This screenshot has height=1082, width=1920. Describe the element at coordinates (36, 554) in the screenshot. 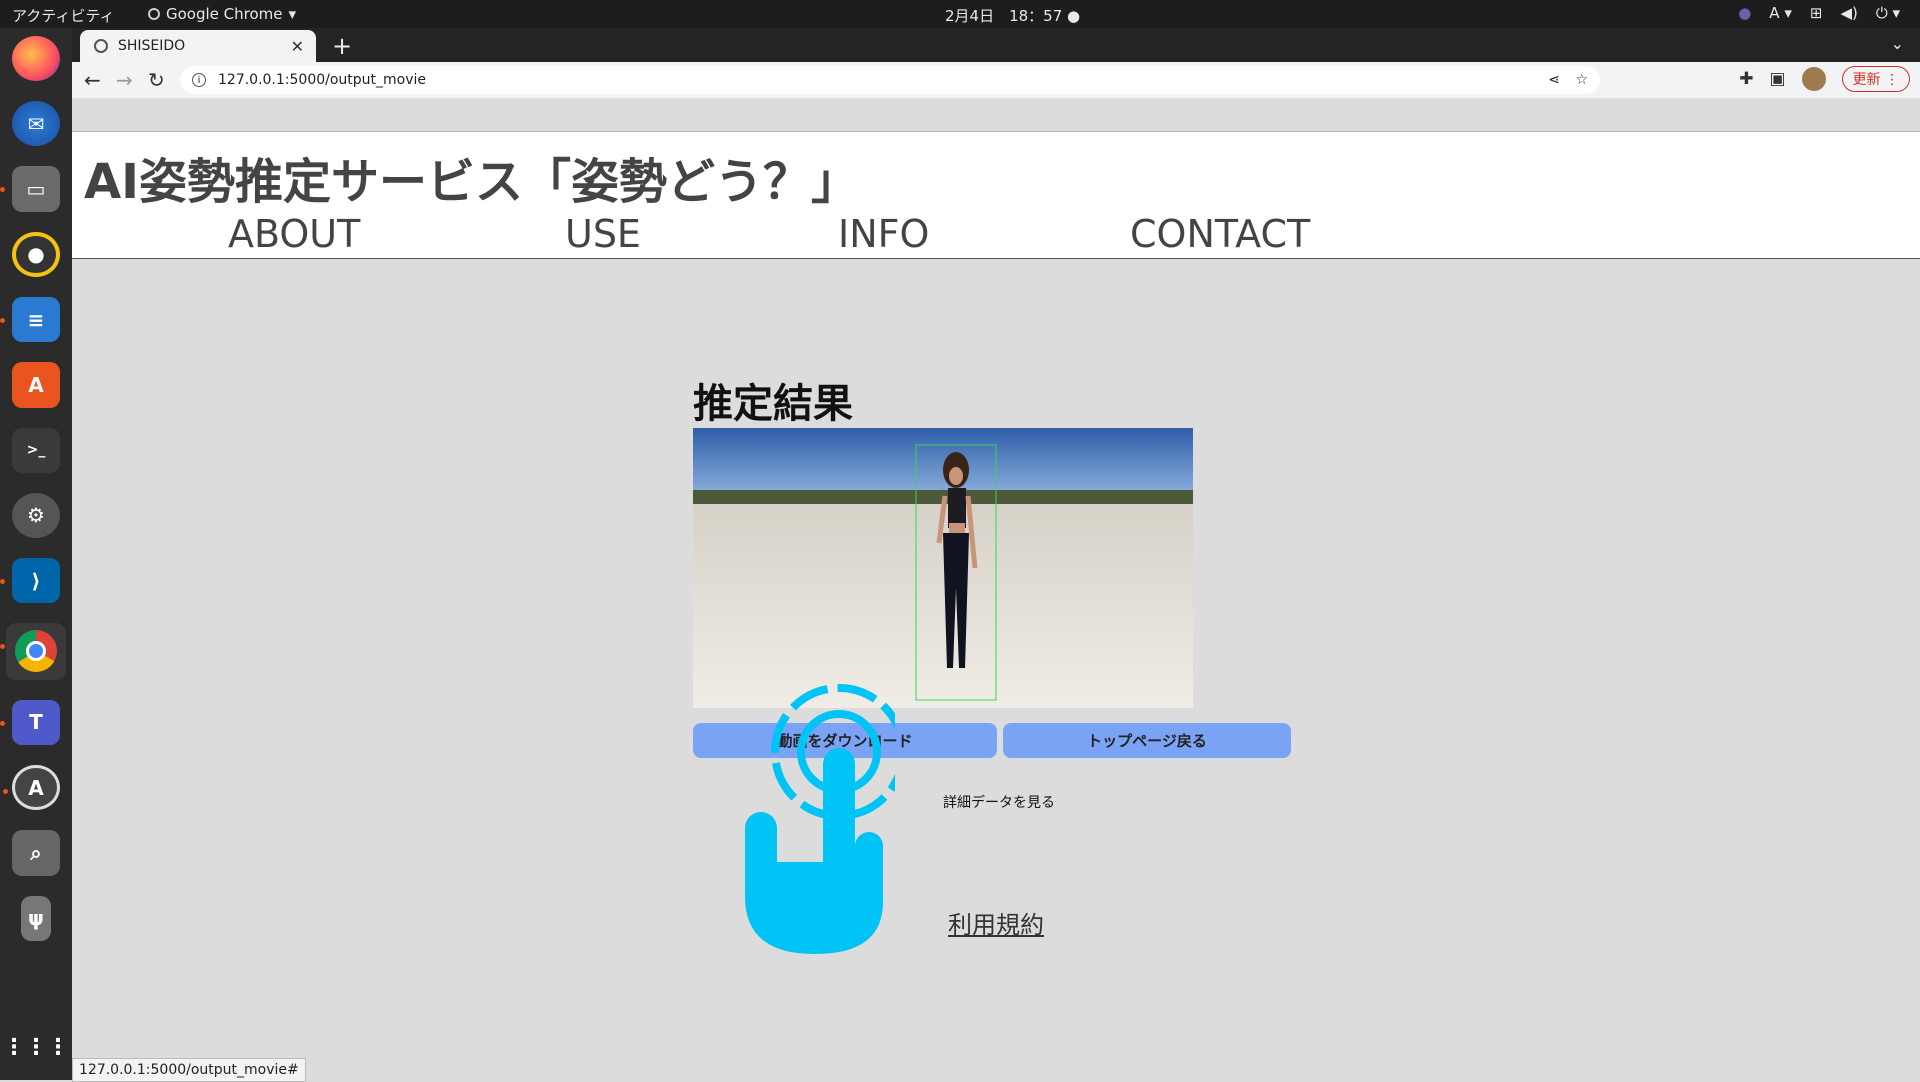

I see `dock: ✉ ▭ ● ≡ A >_ ⚙ ⟩ T A ⌕ ψ ⋮⋮⋮` at that location.